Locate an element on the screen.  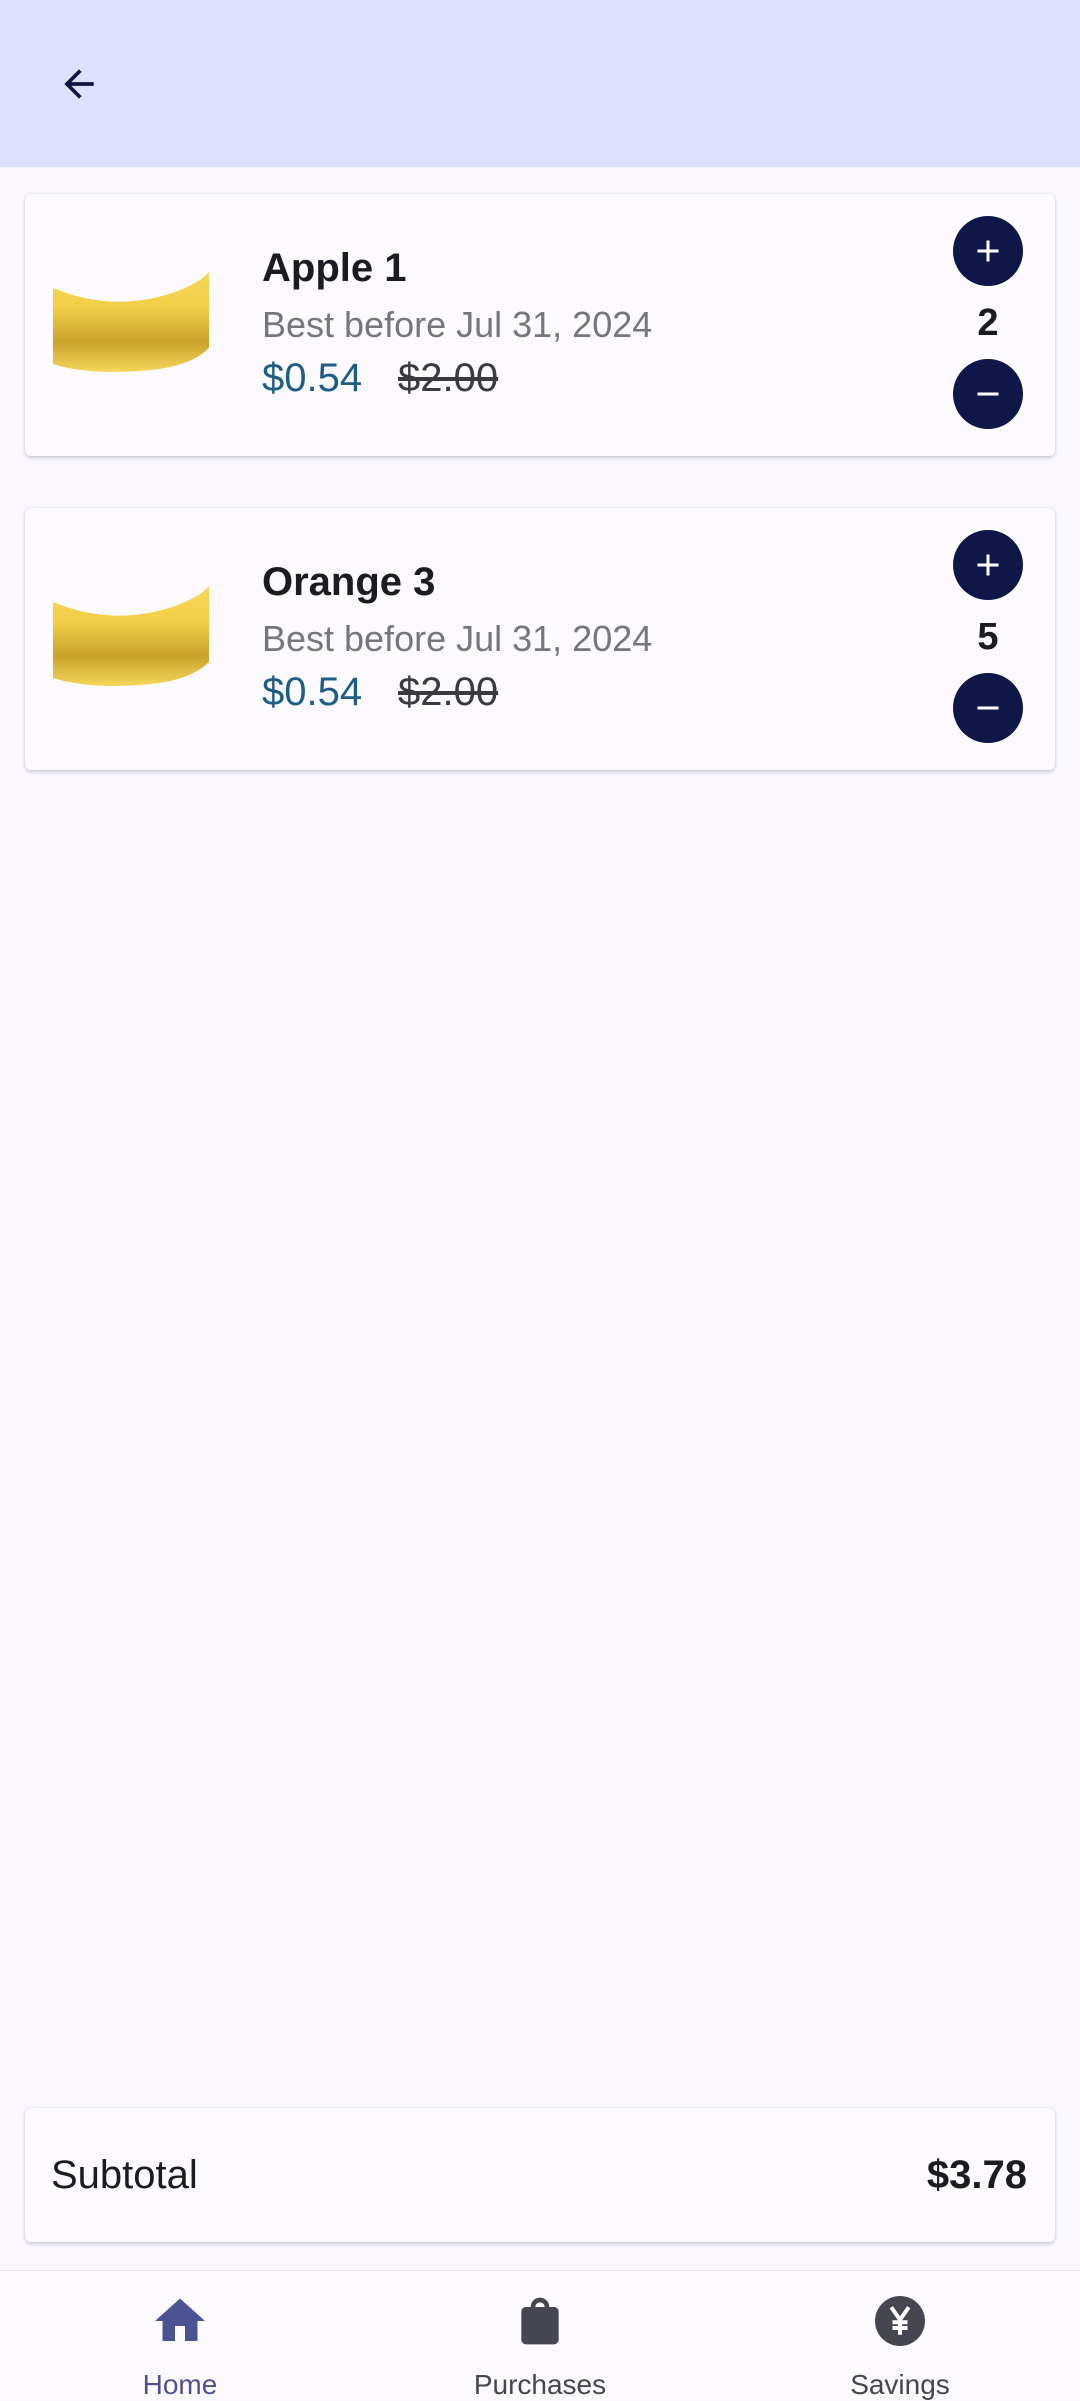
nav-savings: Savings is located at coordinates (900, 2336).